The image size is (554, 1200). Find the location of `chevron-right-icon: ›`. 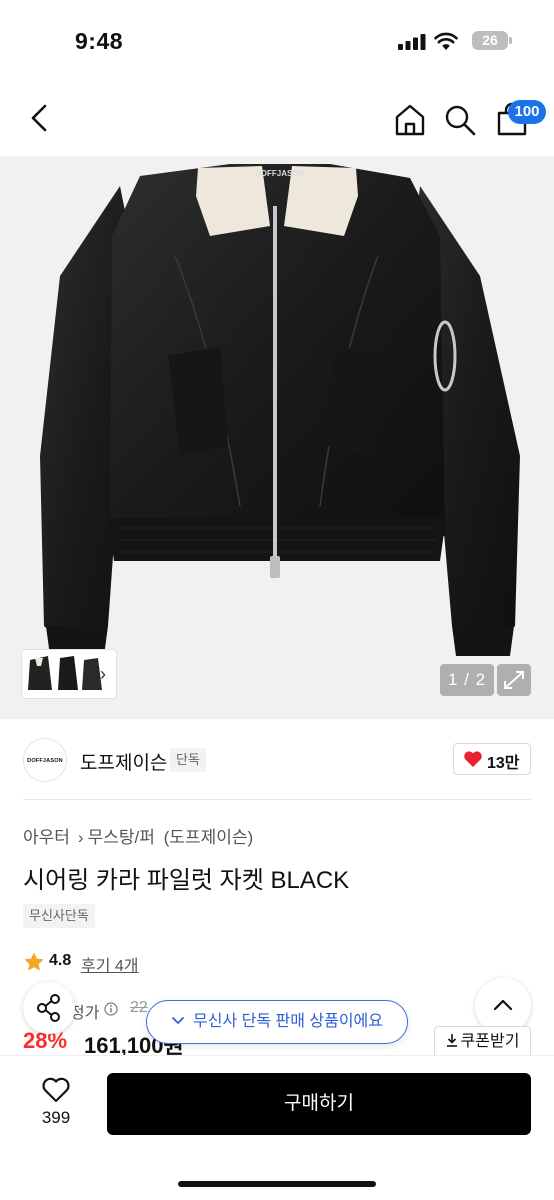

chevron-right-icon: › is located at coordinates (80, 837).